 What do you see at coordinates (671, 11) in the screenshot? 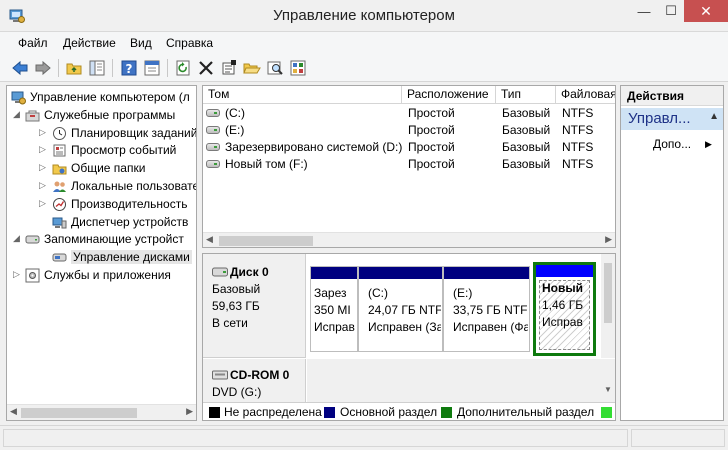
I see `maximize-button: ☐` at bounding box center [671, 11].